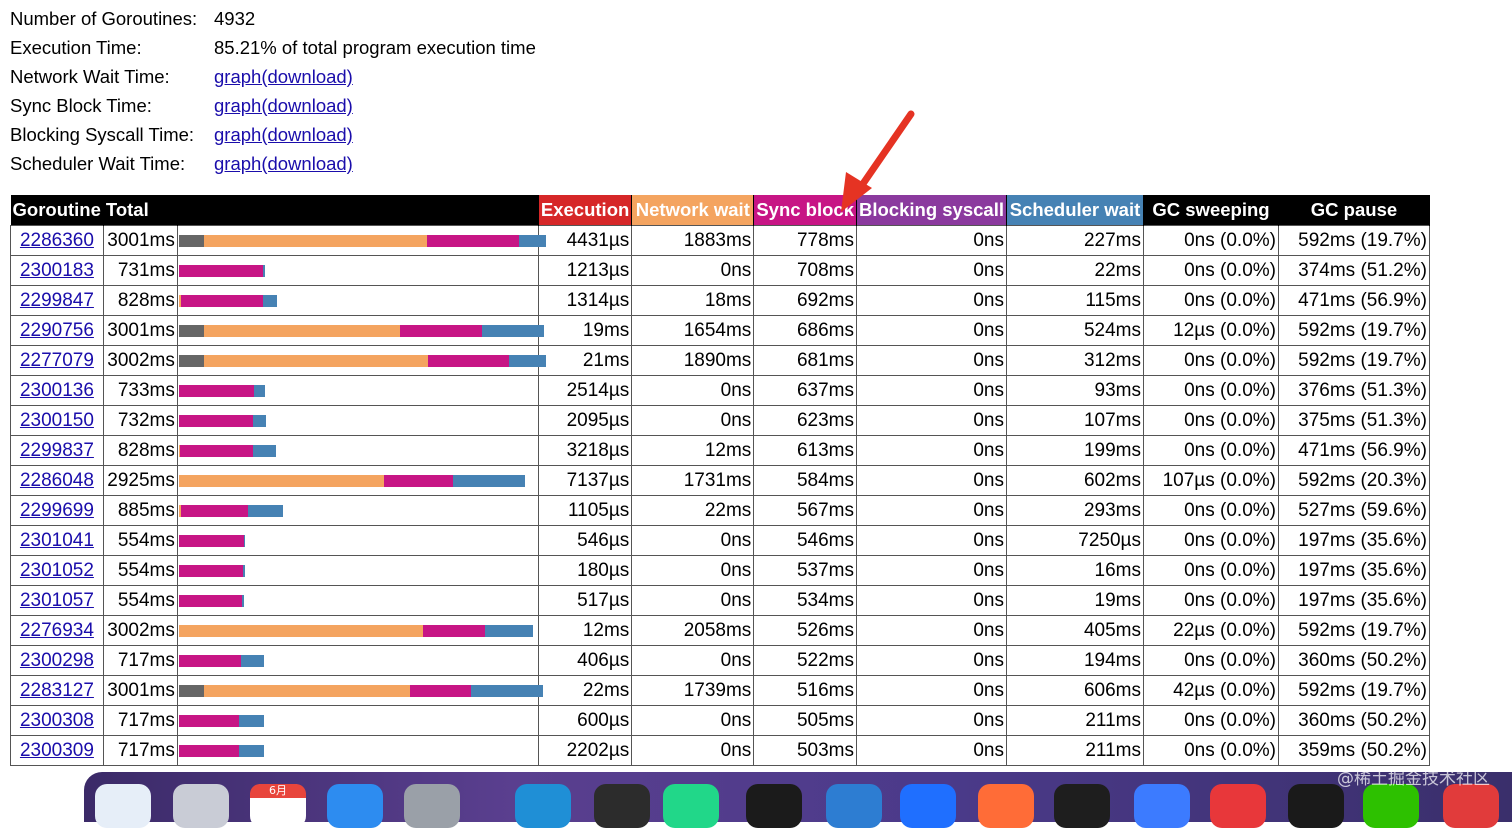 The image size is (1512, 828). Describe the element at coordinates (57, 630) in the screenshot. I see `goroutine-link: 2276934` at that location.